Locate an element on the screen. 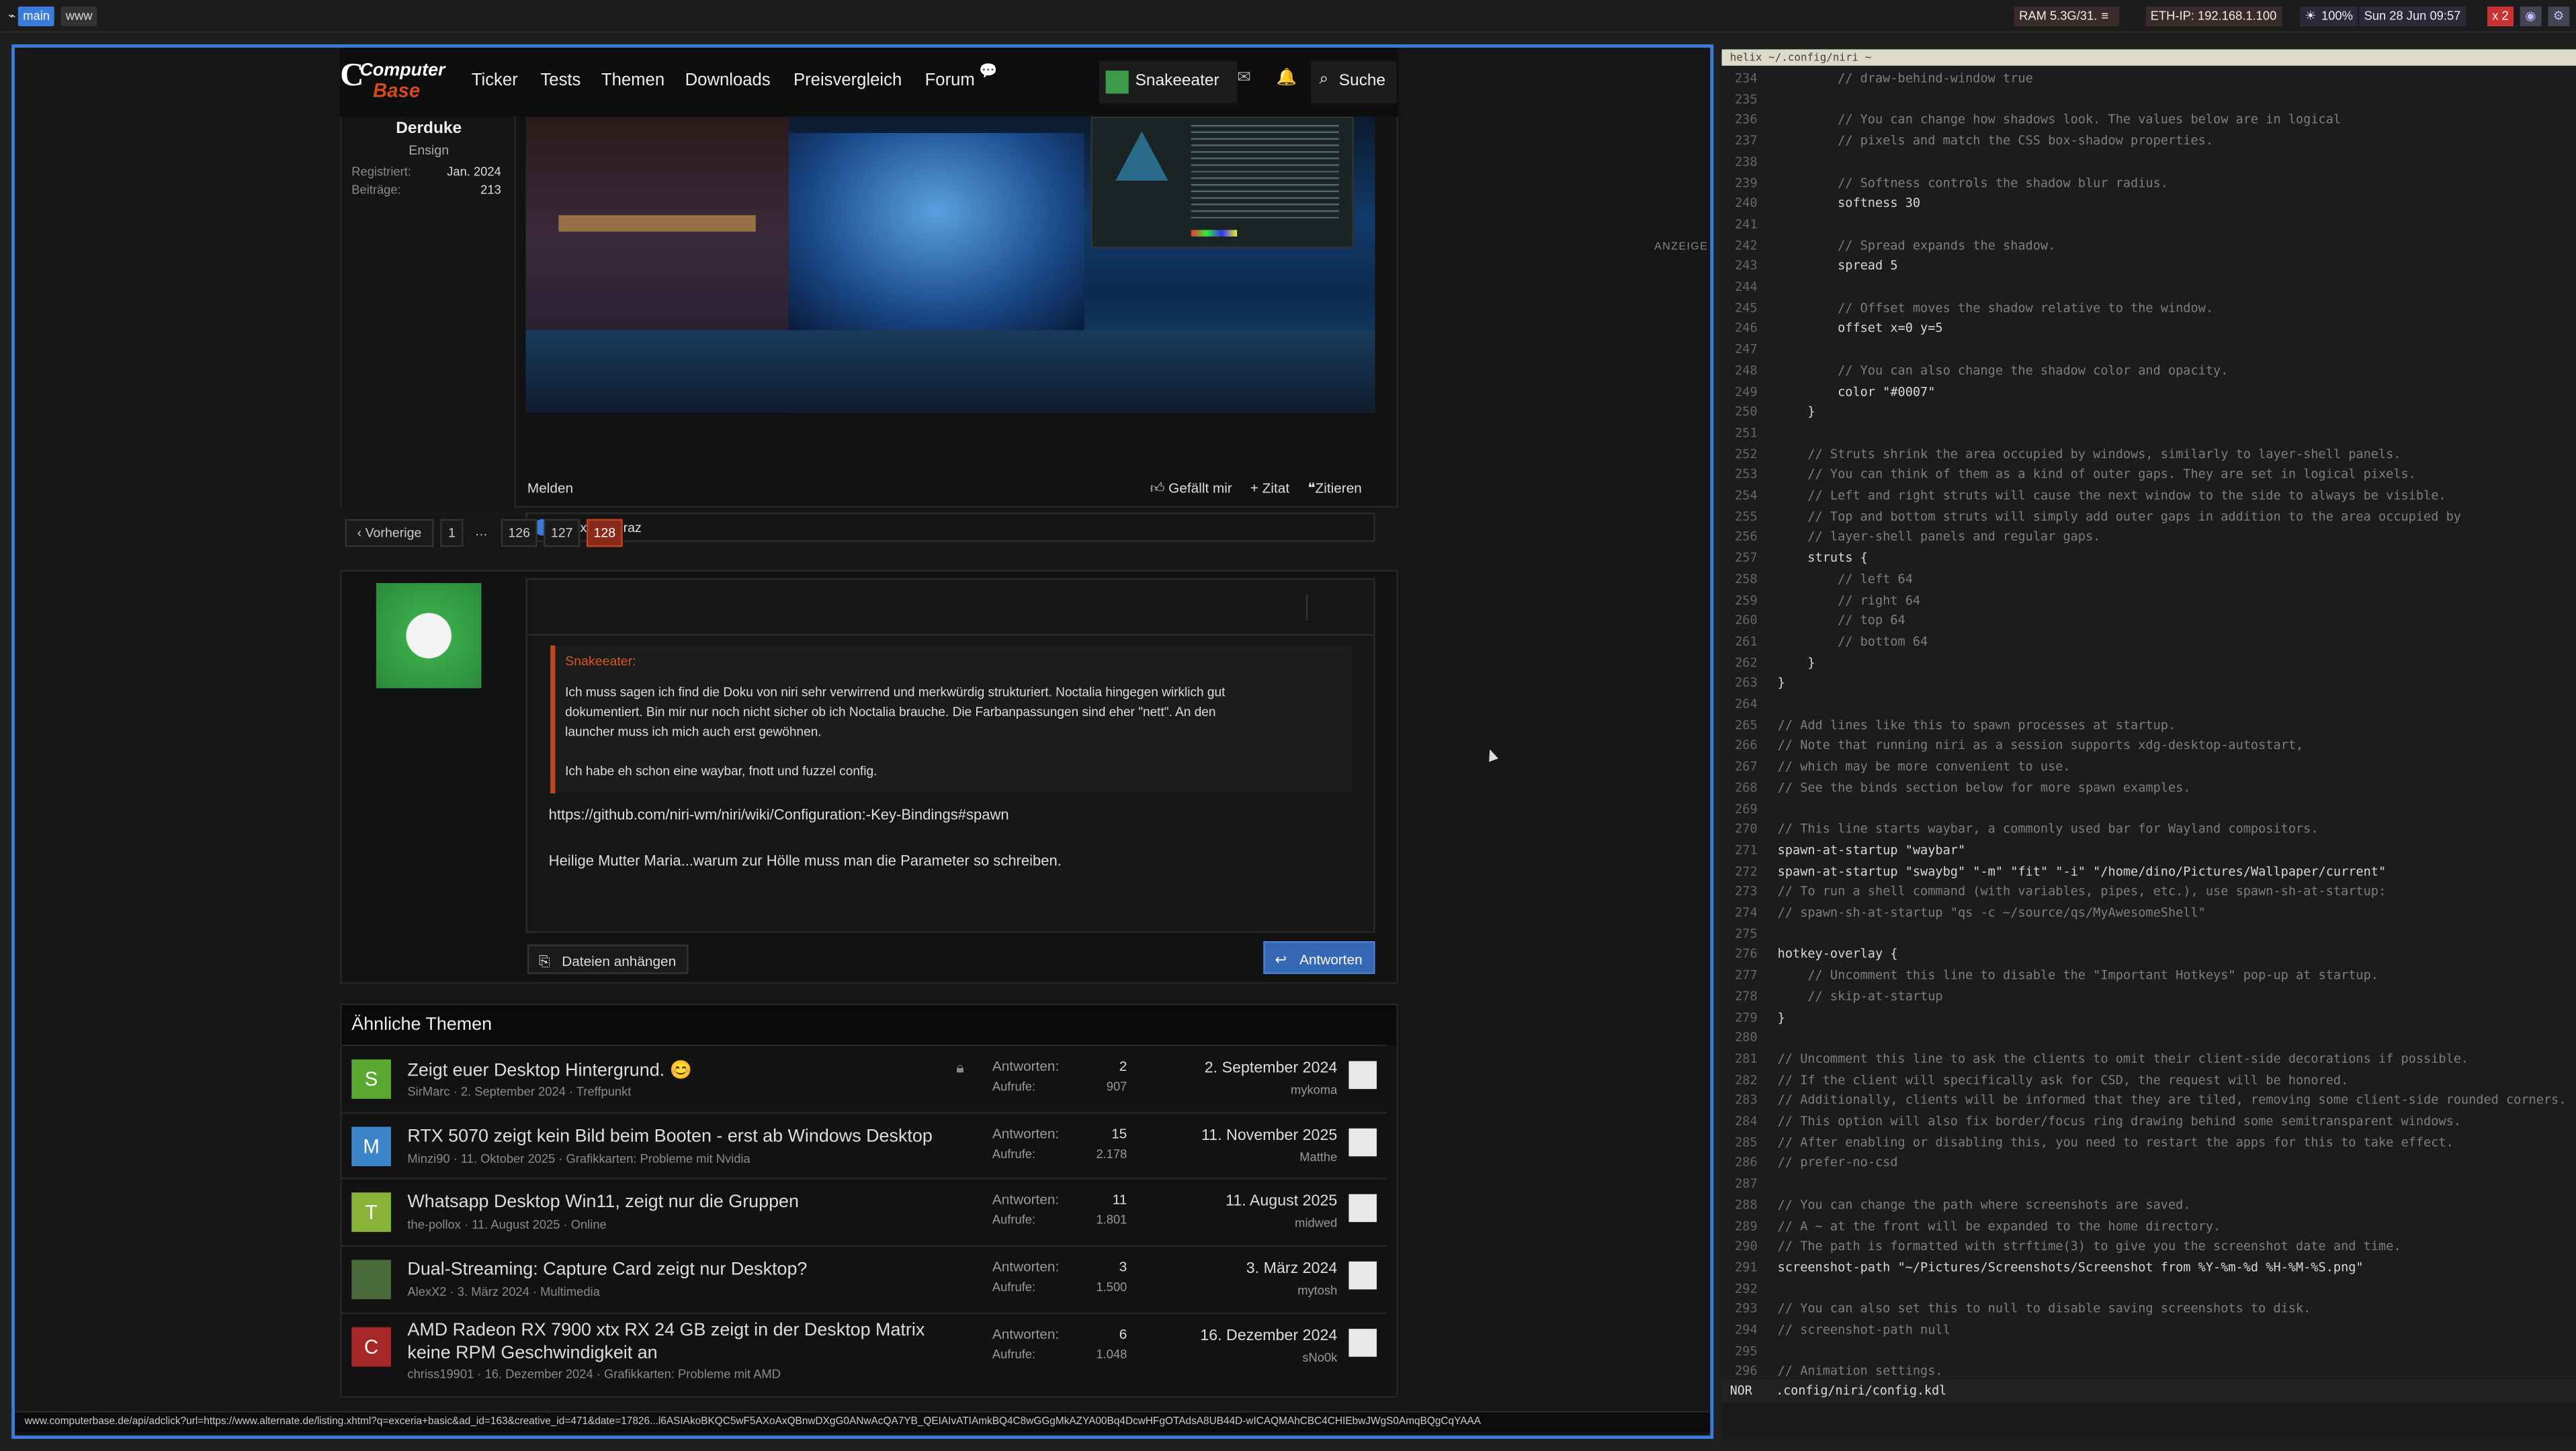 The height and width of the screenshot is (1451, 2576). computerbase-logo: C Computer Base is located at coordinates (397, 82).